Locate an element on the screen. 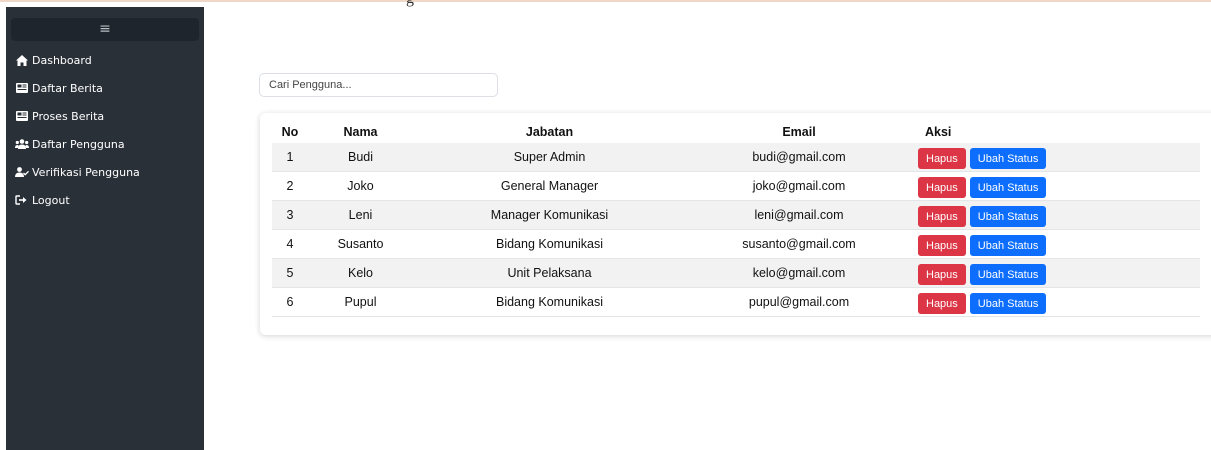  sidebar-item-daftar-berita: Daftar Berita is located at coordinates (108, 88).